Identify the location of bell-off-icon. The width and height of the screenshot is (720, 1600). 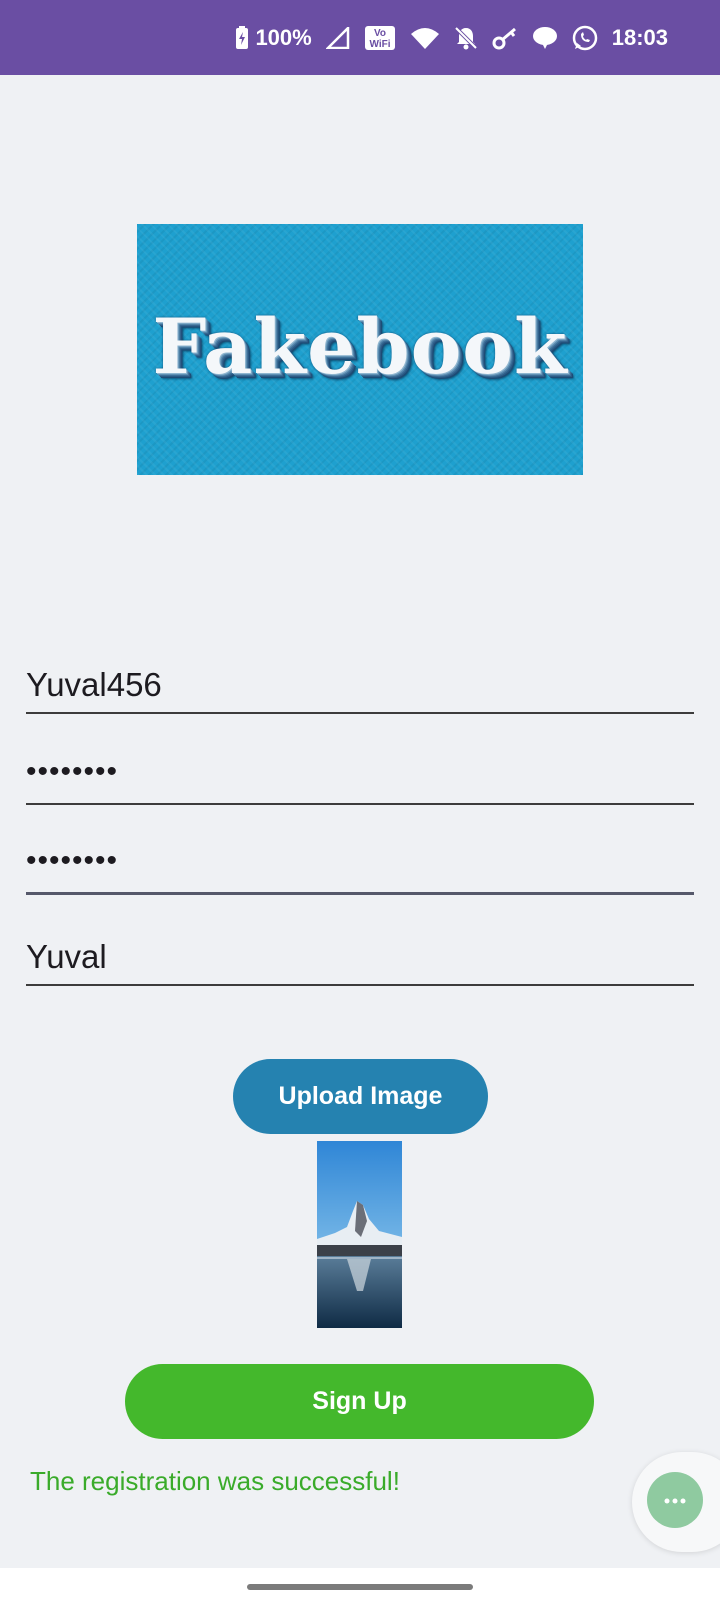
(466, 38).